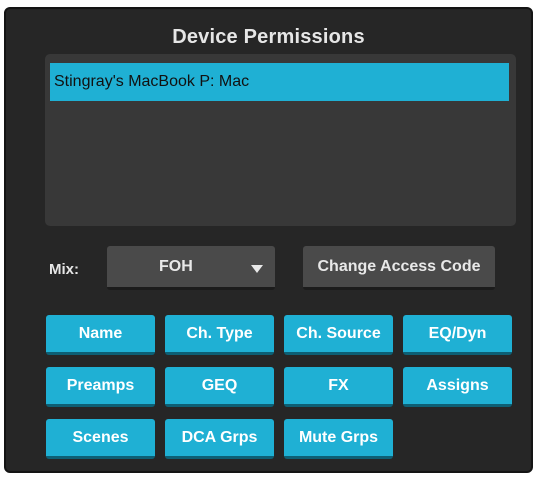 This screenshot has height=479, width=538. What do you see at coordinates (100, 387) in the screenshot?
I see `permission-preamps-button: Preamps` at bounding box center [100, 387].